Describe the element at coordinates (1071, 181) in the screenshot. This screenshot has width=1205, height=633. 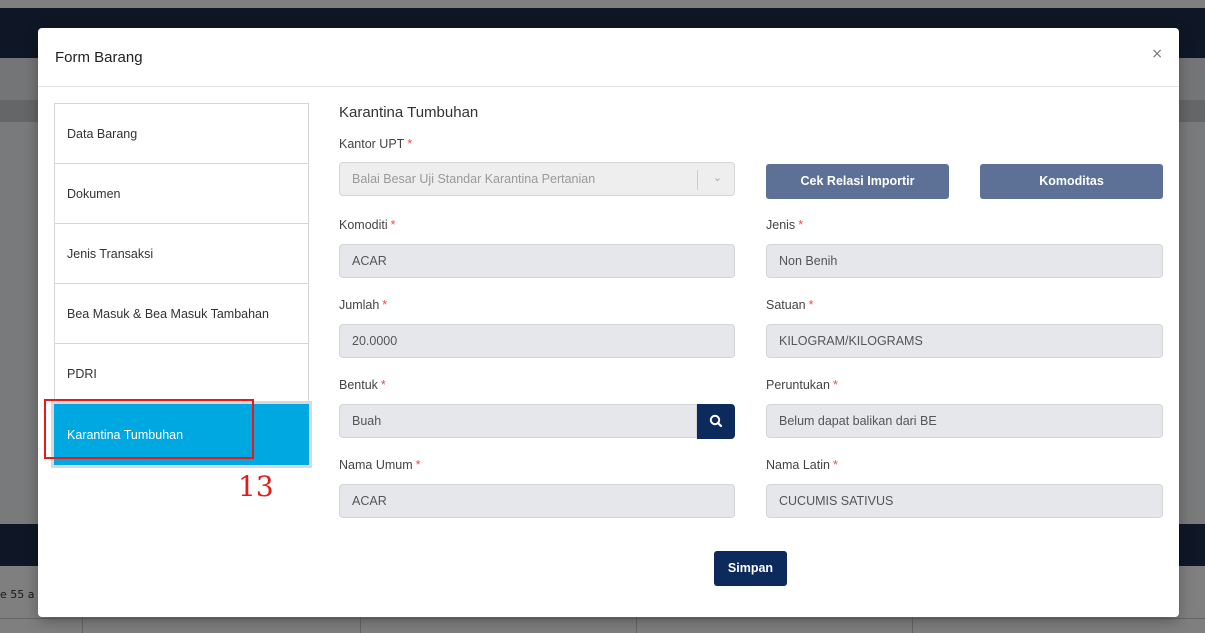
I see `komoditas-button: Komoditas` at that location.